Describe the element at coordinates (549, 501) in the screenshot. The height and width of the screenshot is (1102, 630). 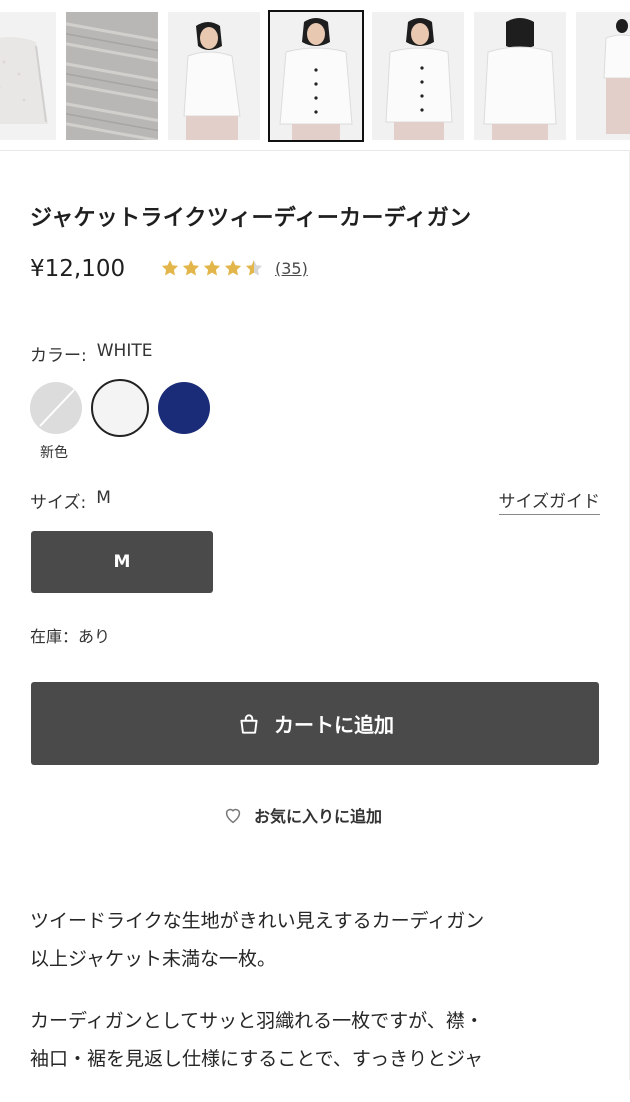
I see `size-guide-link: サイズガイド` at that location.